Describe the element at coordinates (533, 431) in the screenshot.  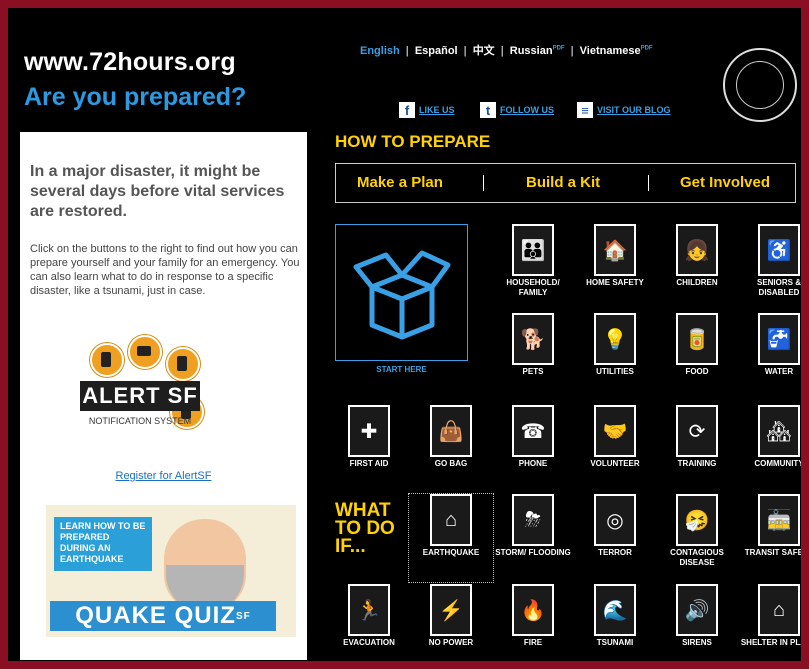
I see `phone-icon: ☎` at that location.